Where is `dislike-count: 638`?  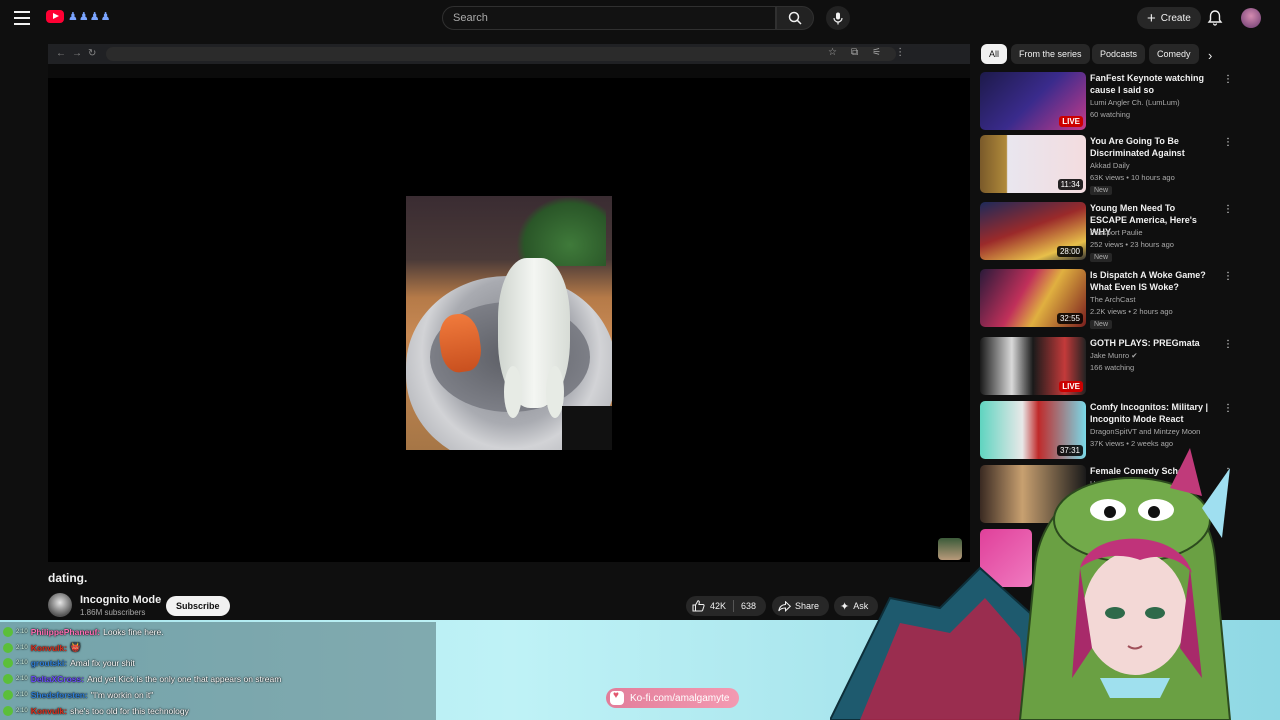
dislike-count: 638 is located at coordinates (748, 606).